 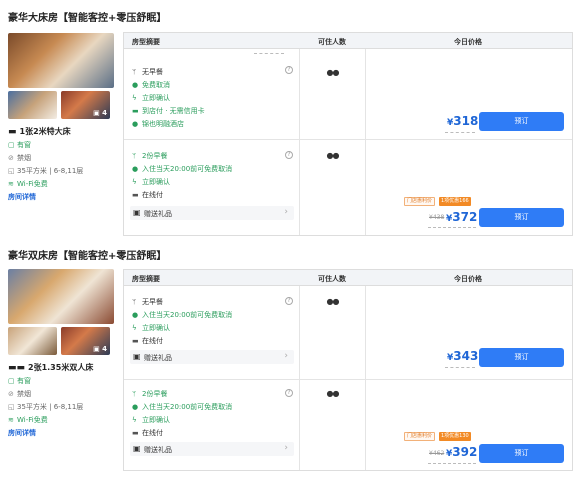 What do you see at coordinates (50, 171) in the screenshot?
I see `feature-label: 35平方米 | 6-8,11层` at bounding box center [50, 171].